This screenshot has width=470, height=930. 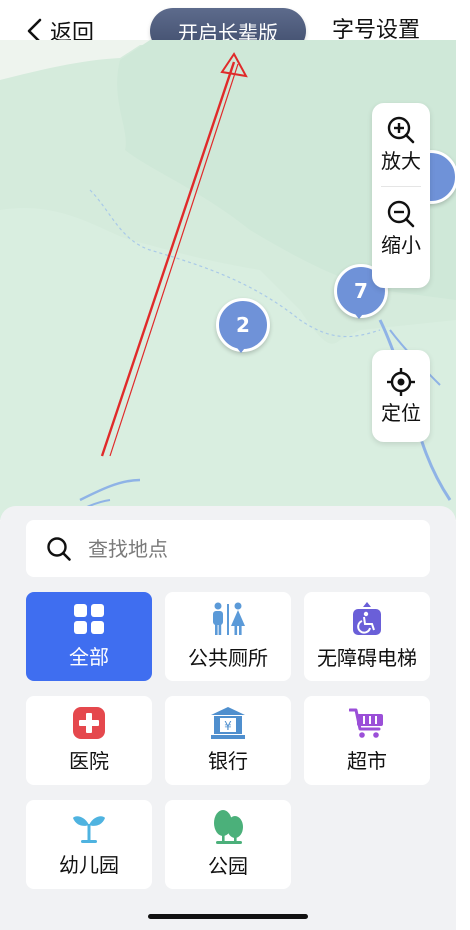 I want to click on restroom-icon, so click(x=229, y=618).